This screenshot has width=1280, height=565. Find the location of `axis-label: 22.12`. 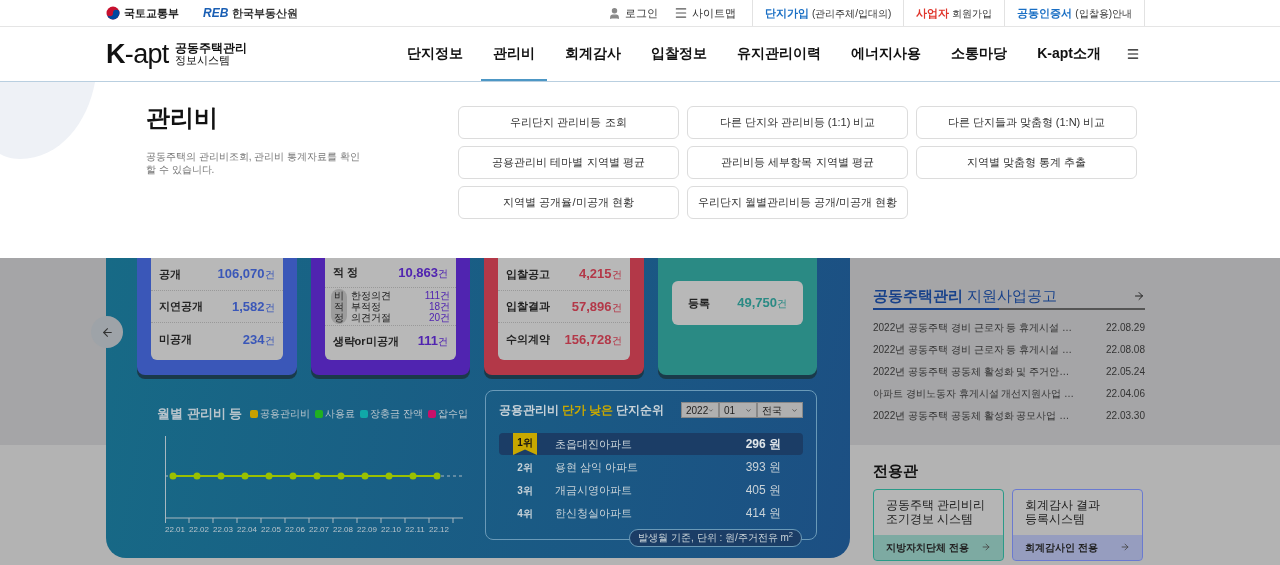

axis-label: 22.12 is located at coordinates (439, 529).